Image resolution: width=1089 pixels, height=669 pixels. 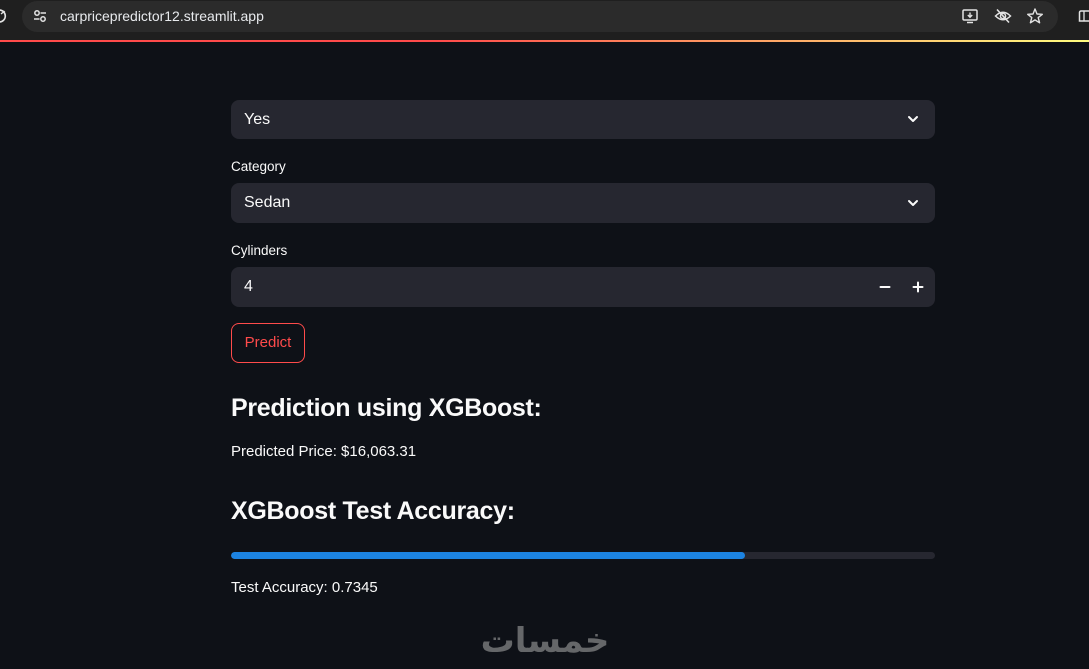 I want to click on reload-icon, so click(x=4, y=16).